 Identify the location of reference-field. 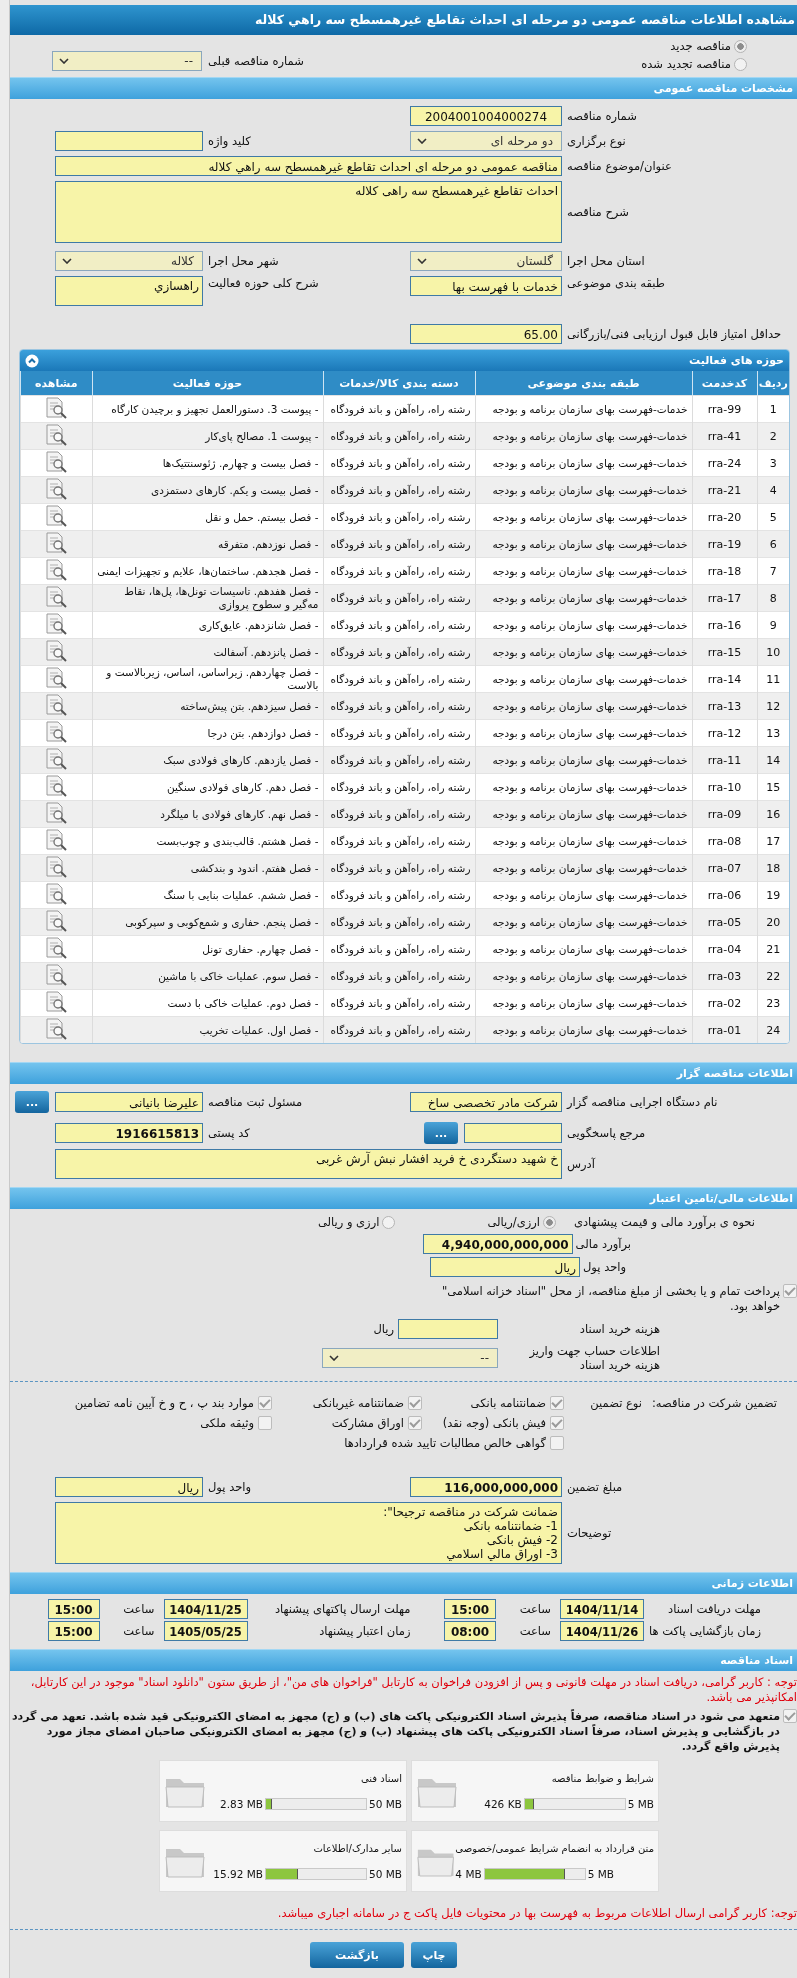
(513, 1133).